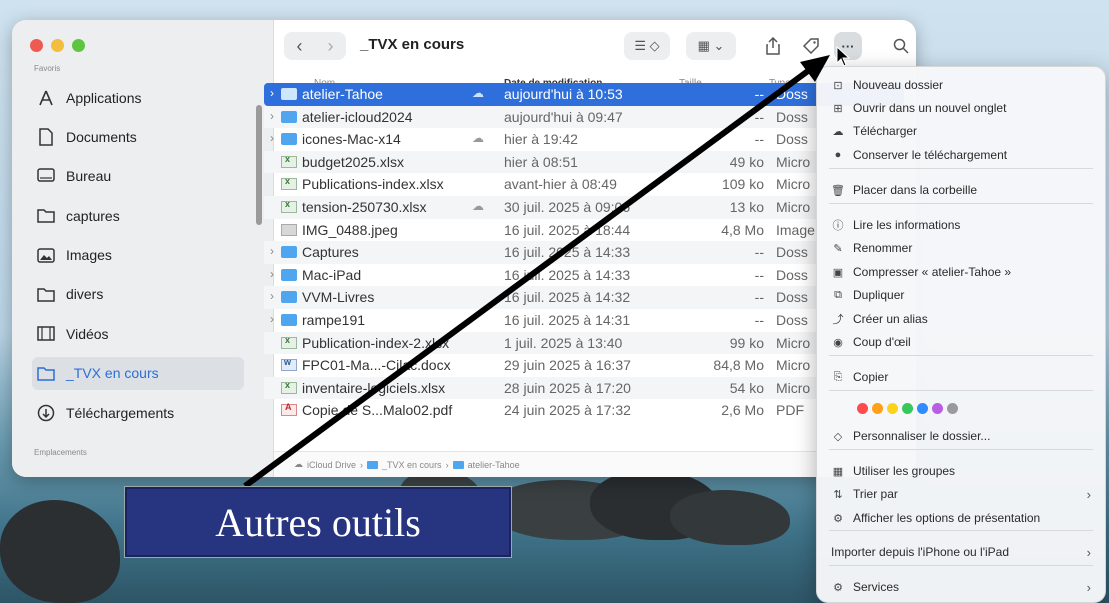 The height and width of the screenshot is (603, 1109). Describe the element at coordinates (961, 565) in the screenshot. I see `menu-separator` at that location.